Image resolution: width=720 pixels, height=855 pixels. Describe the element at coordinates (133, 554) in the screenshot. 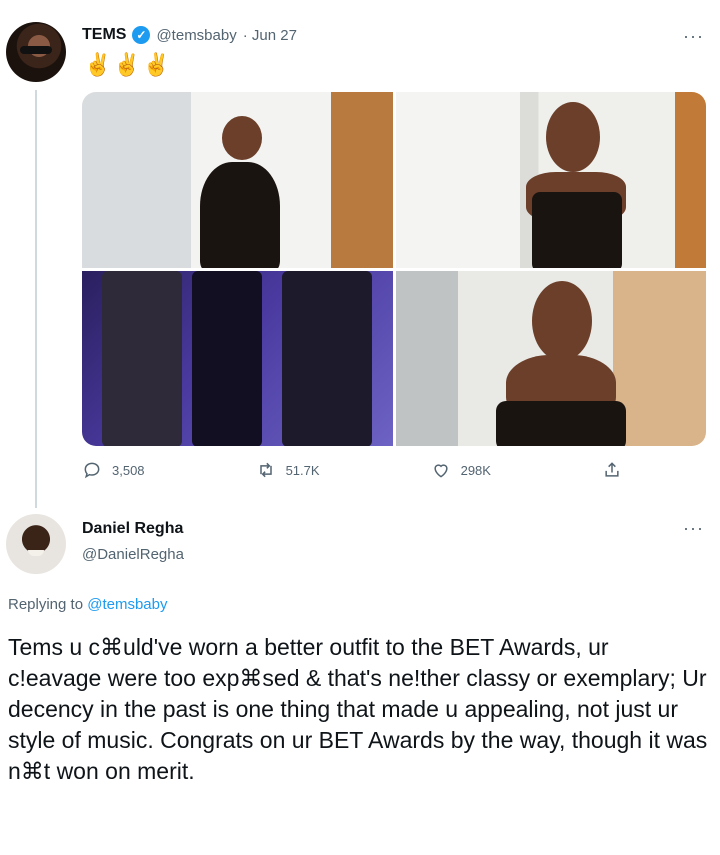

I see `author-handle: @DanielRegha` at that location.